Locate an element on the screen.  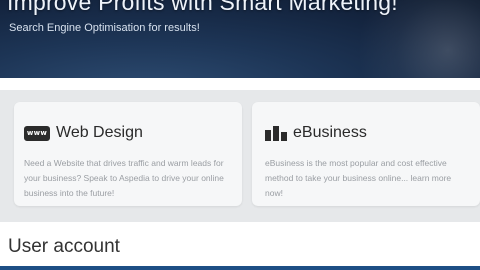
bar-chart-icon is located at coordinates (276, 133).